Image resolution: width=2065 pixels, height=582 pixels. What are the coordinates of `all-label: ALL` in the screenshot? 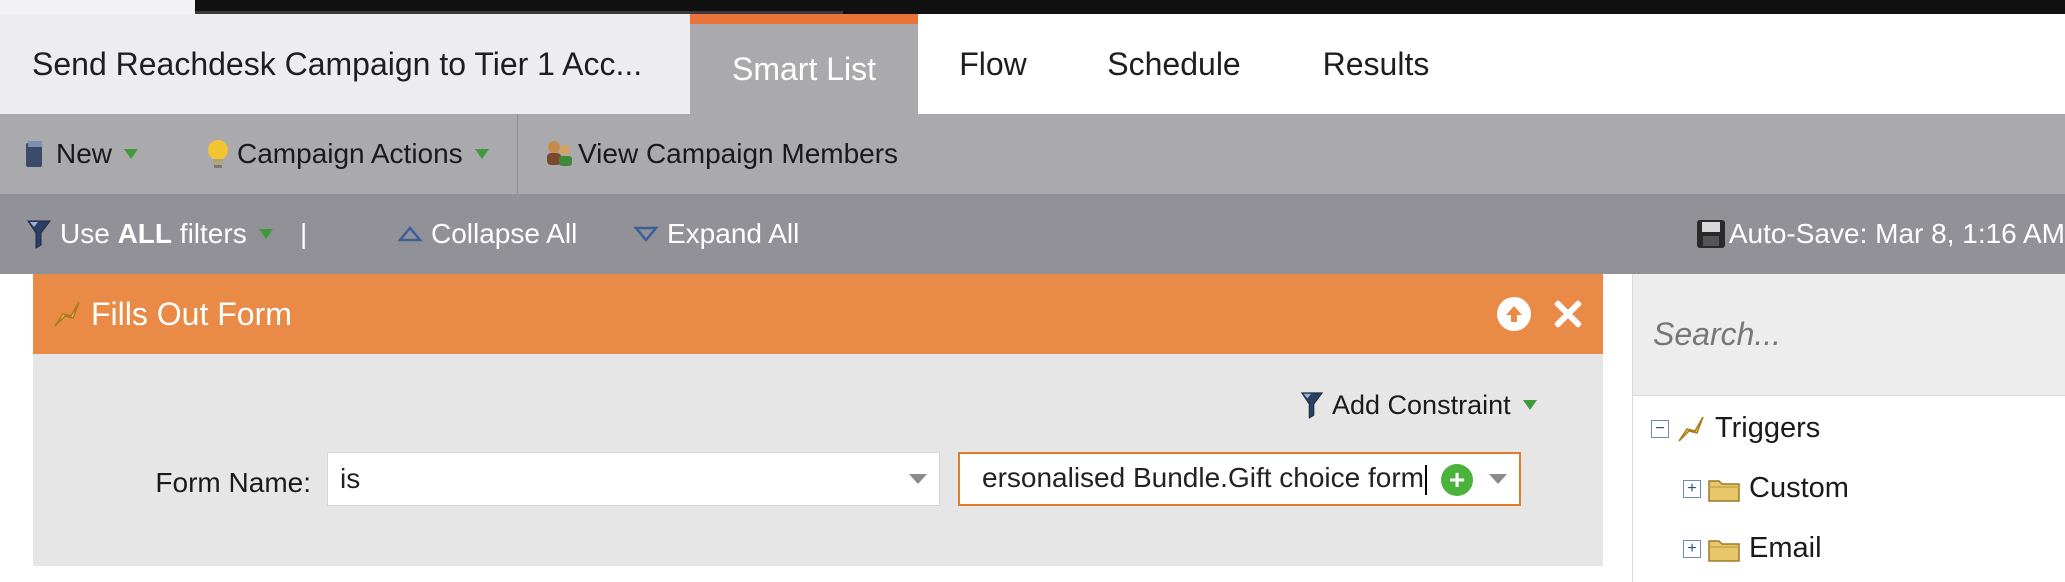 It's located at (145, 233).